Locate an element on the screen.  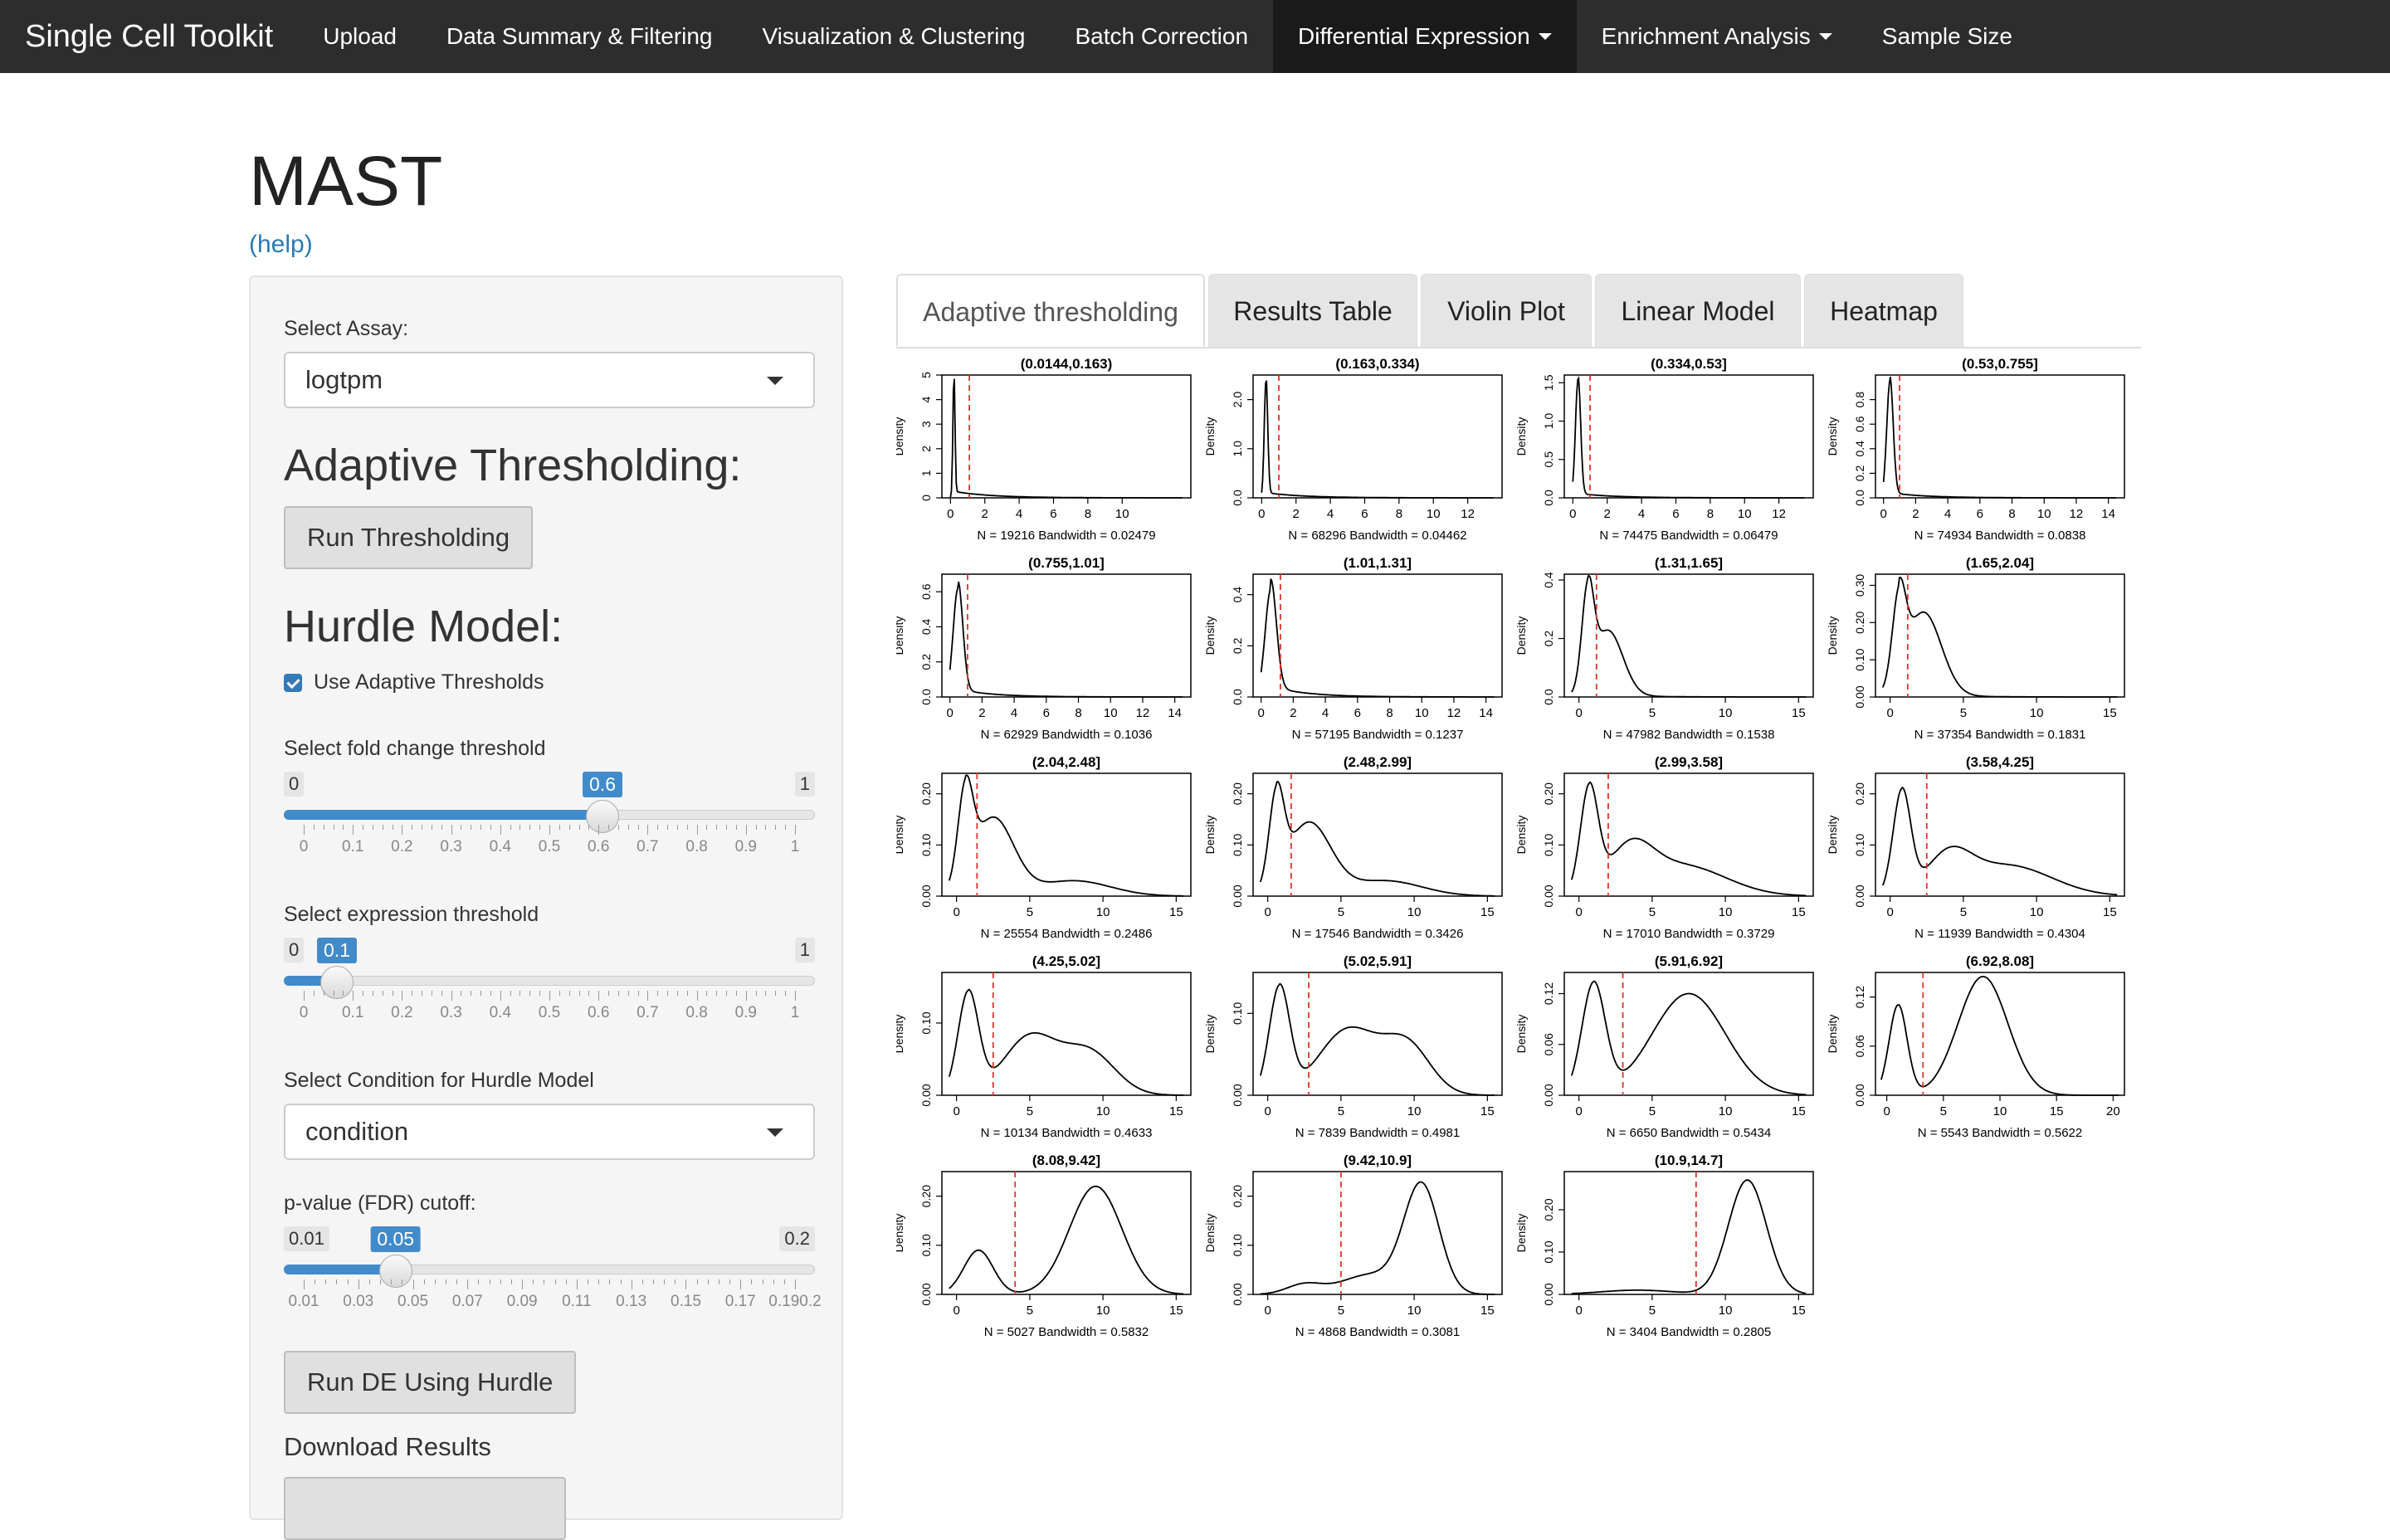
nav-item-differential-expression: Differential Expression is located at coordinates (1425, 36).